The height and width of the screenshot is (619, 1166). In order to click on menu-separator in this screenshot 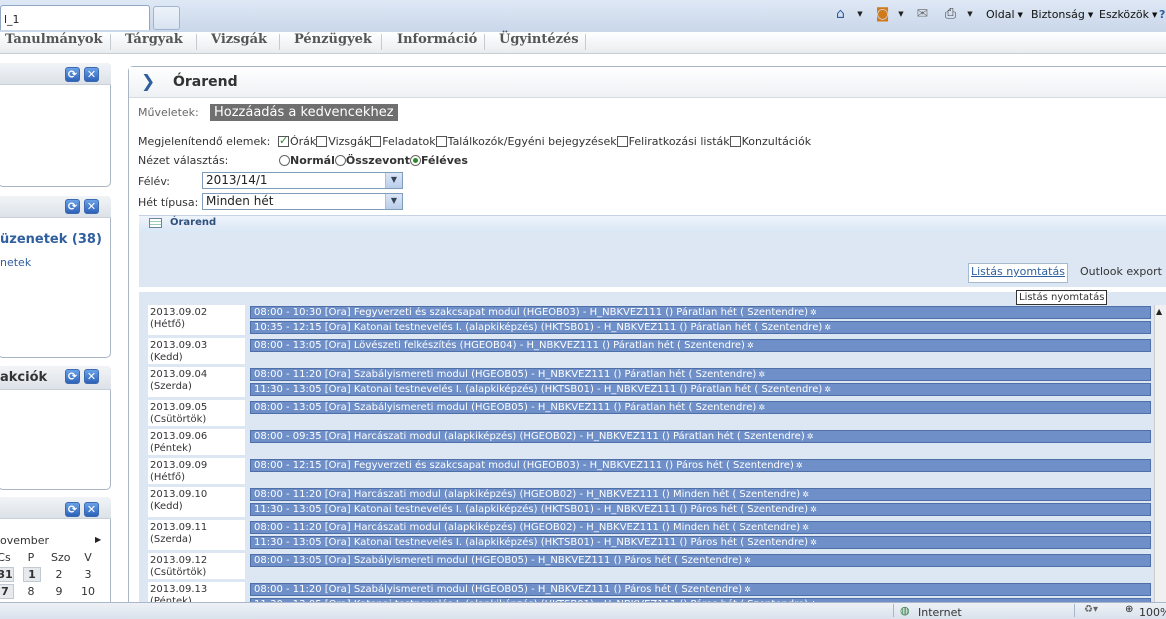, I will do `click(585, 42)`.